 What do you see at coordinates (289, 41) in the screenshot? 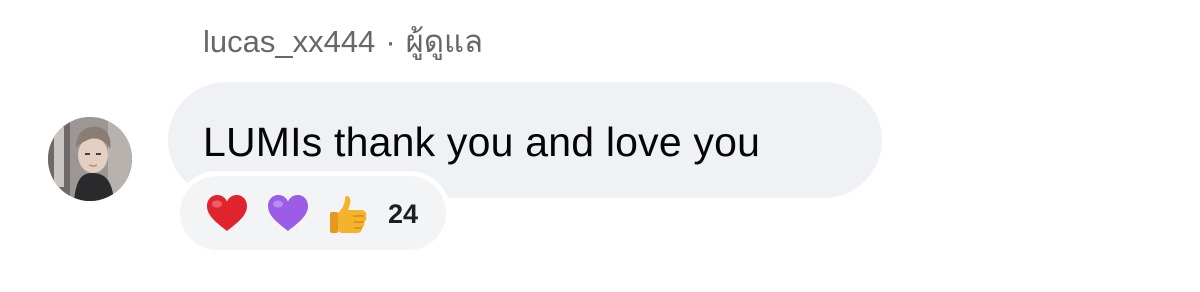
I see `author-name: lucas_xx444` at bounding box center [289, 41].